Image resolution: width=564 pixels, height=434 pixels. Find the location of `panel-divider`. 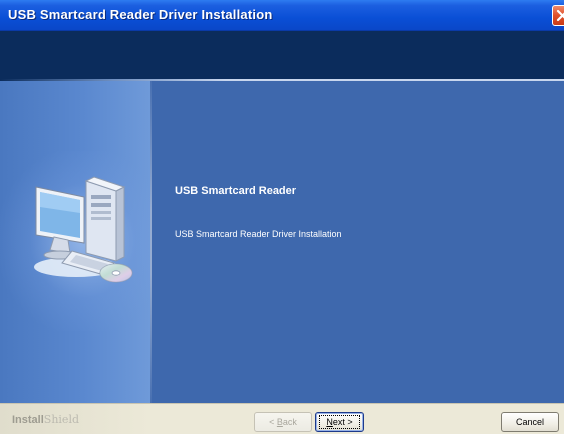

panel-divider is located at coordinates (151, 242).